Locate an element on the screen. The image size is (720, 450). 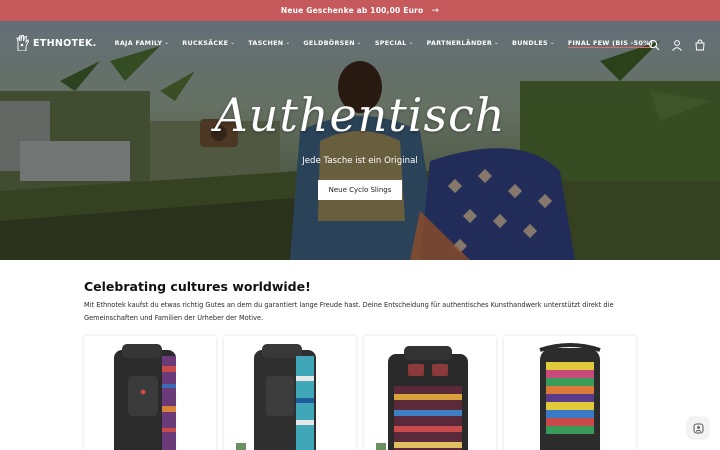
section-heading: Celebrating cultures worldwide! is located at coordinates (197, 286).